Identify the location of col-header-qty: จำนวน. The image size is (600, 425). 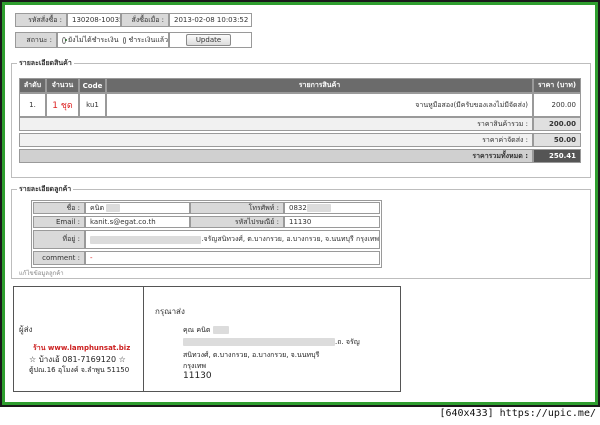
(62, 85).